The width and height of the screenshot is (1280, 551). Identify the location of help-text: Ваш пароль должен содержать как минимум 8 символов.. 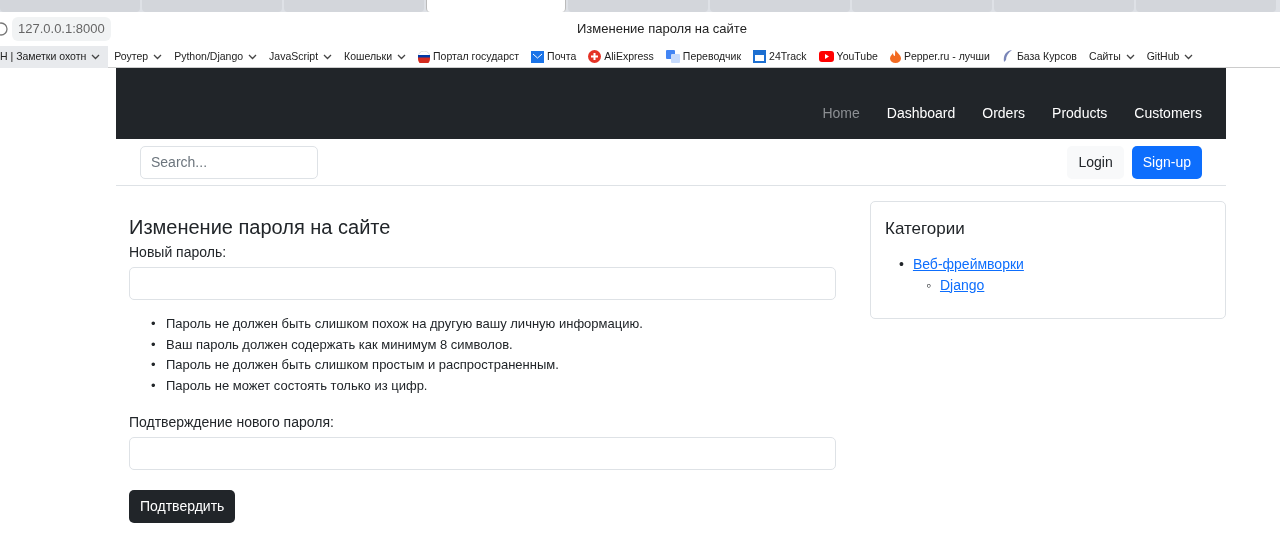
(339, 344).